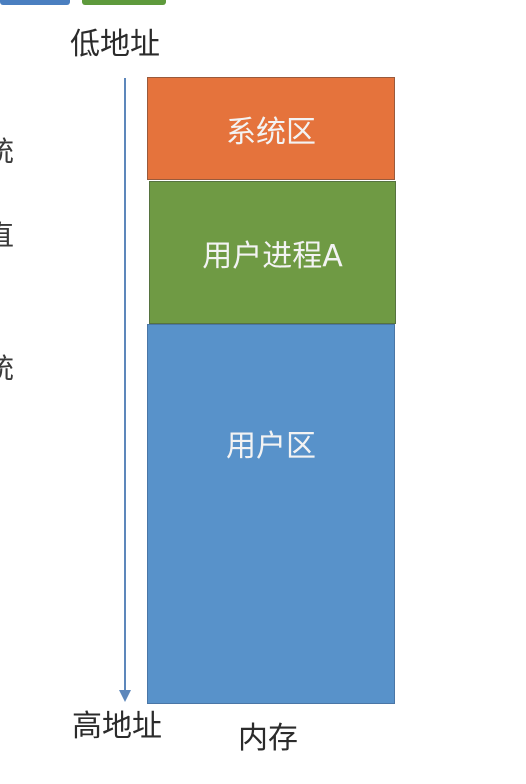 This screenshot has height=784, width=526. Describe the element at coordinates (272, 256) in the screenshot. I see `user-process-a-label: 用户进程A` at that location.